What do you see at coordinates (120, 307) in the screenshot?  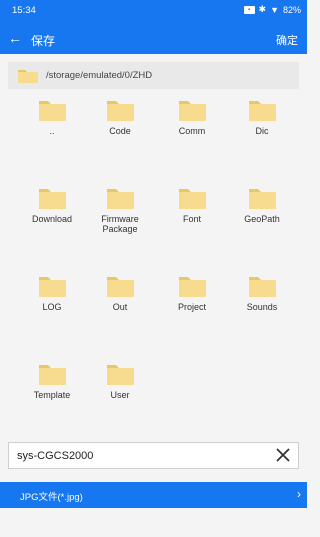 I see `folder-label: Out` at bounding box center [120, 307].